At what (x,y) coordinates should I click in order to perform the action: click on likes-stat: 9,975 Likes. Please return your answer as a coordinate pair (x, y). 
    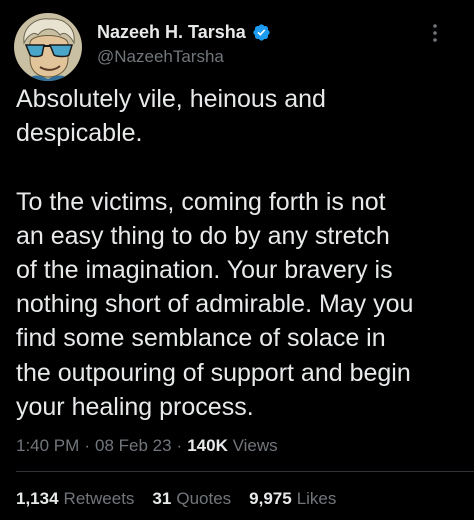
    Looking at the image, I should click on (292, 499).